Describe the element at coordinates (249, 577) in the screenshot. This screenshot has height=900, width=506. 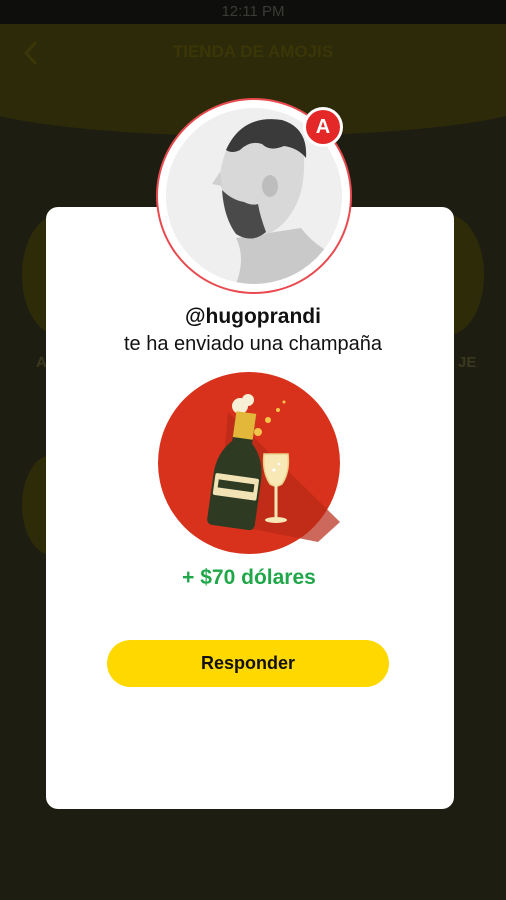
I see `gift-amount: + $70 dólares` at that location.